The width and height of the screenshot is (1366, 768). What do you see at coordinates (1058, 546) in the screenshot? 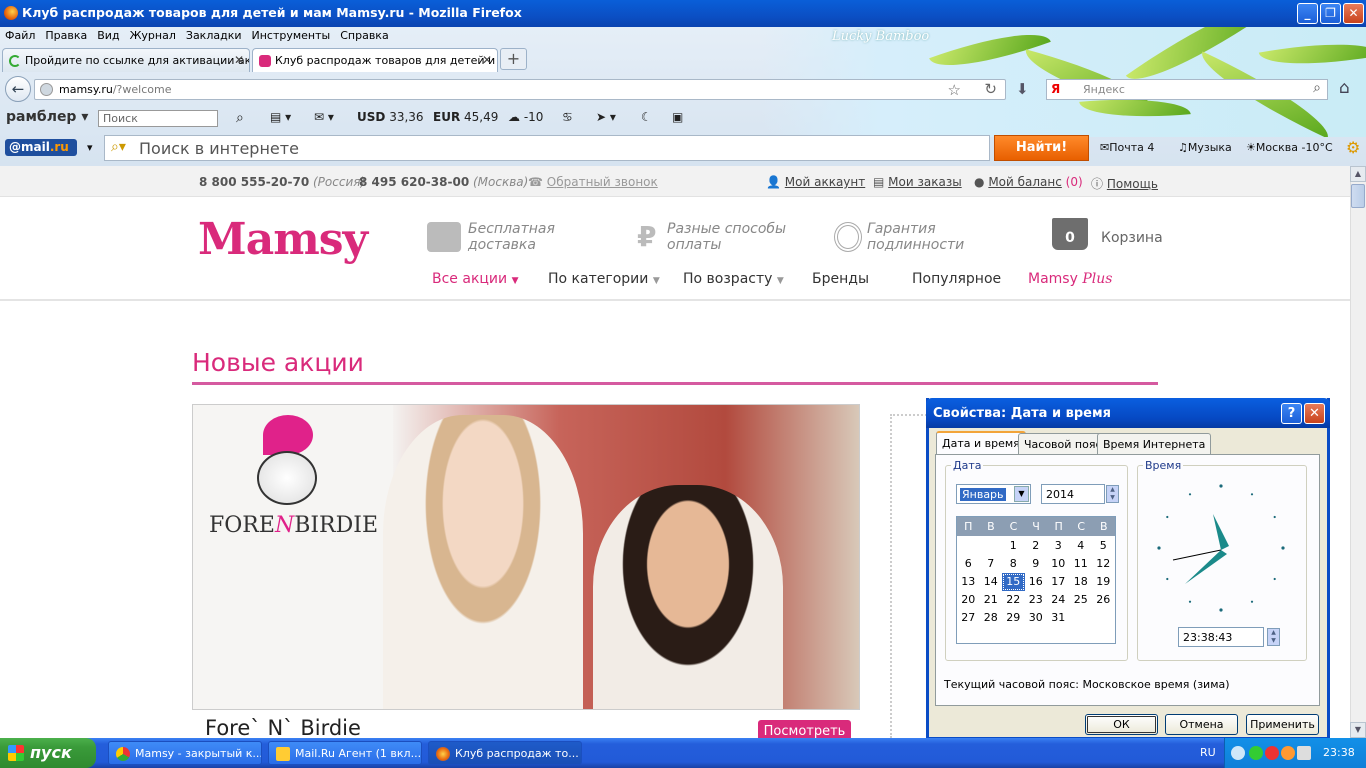
I see `calendar-day: 3` at bounding box center [1058, 546].